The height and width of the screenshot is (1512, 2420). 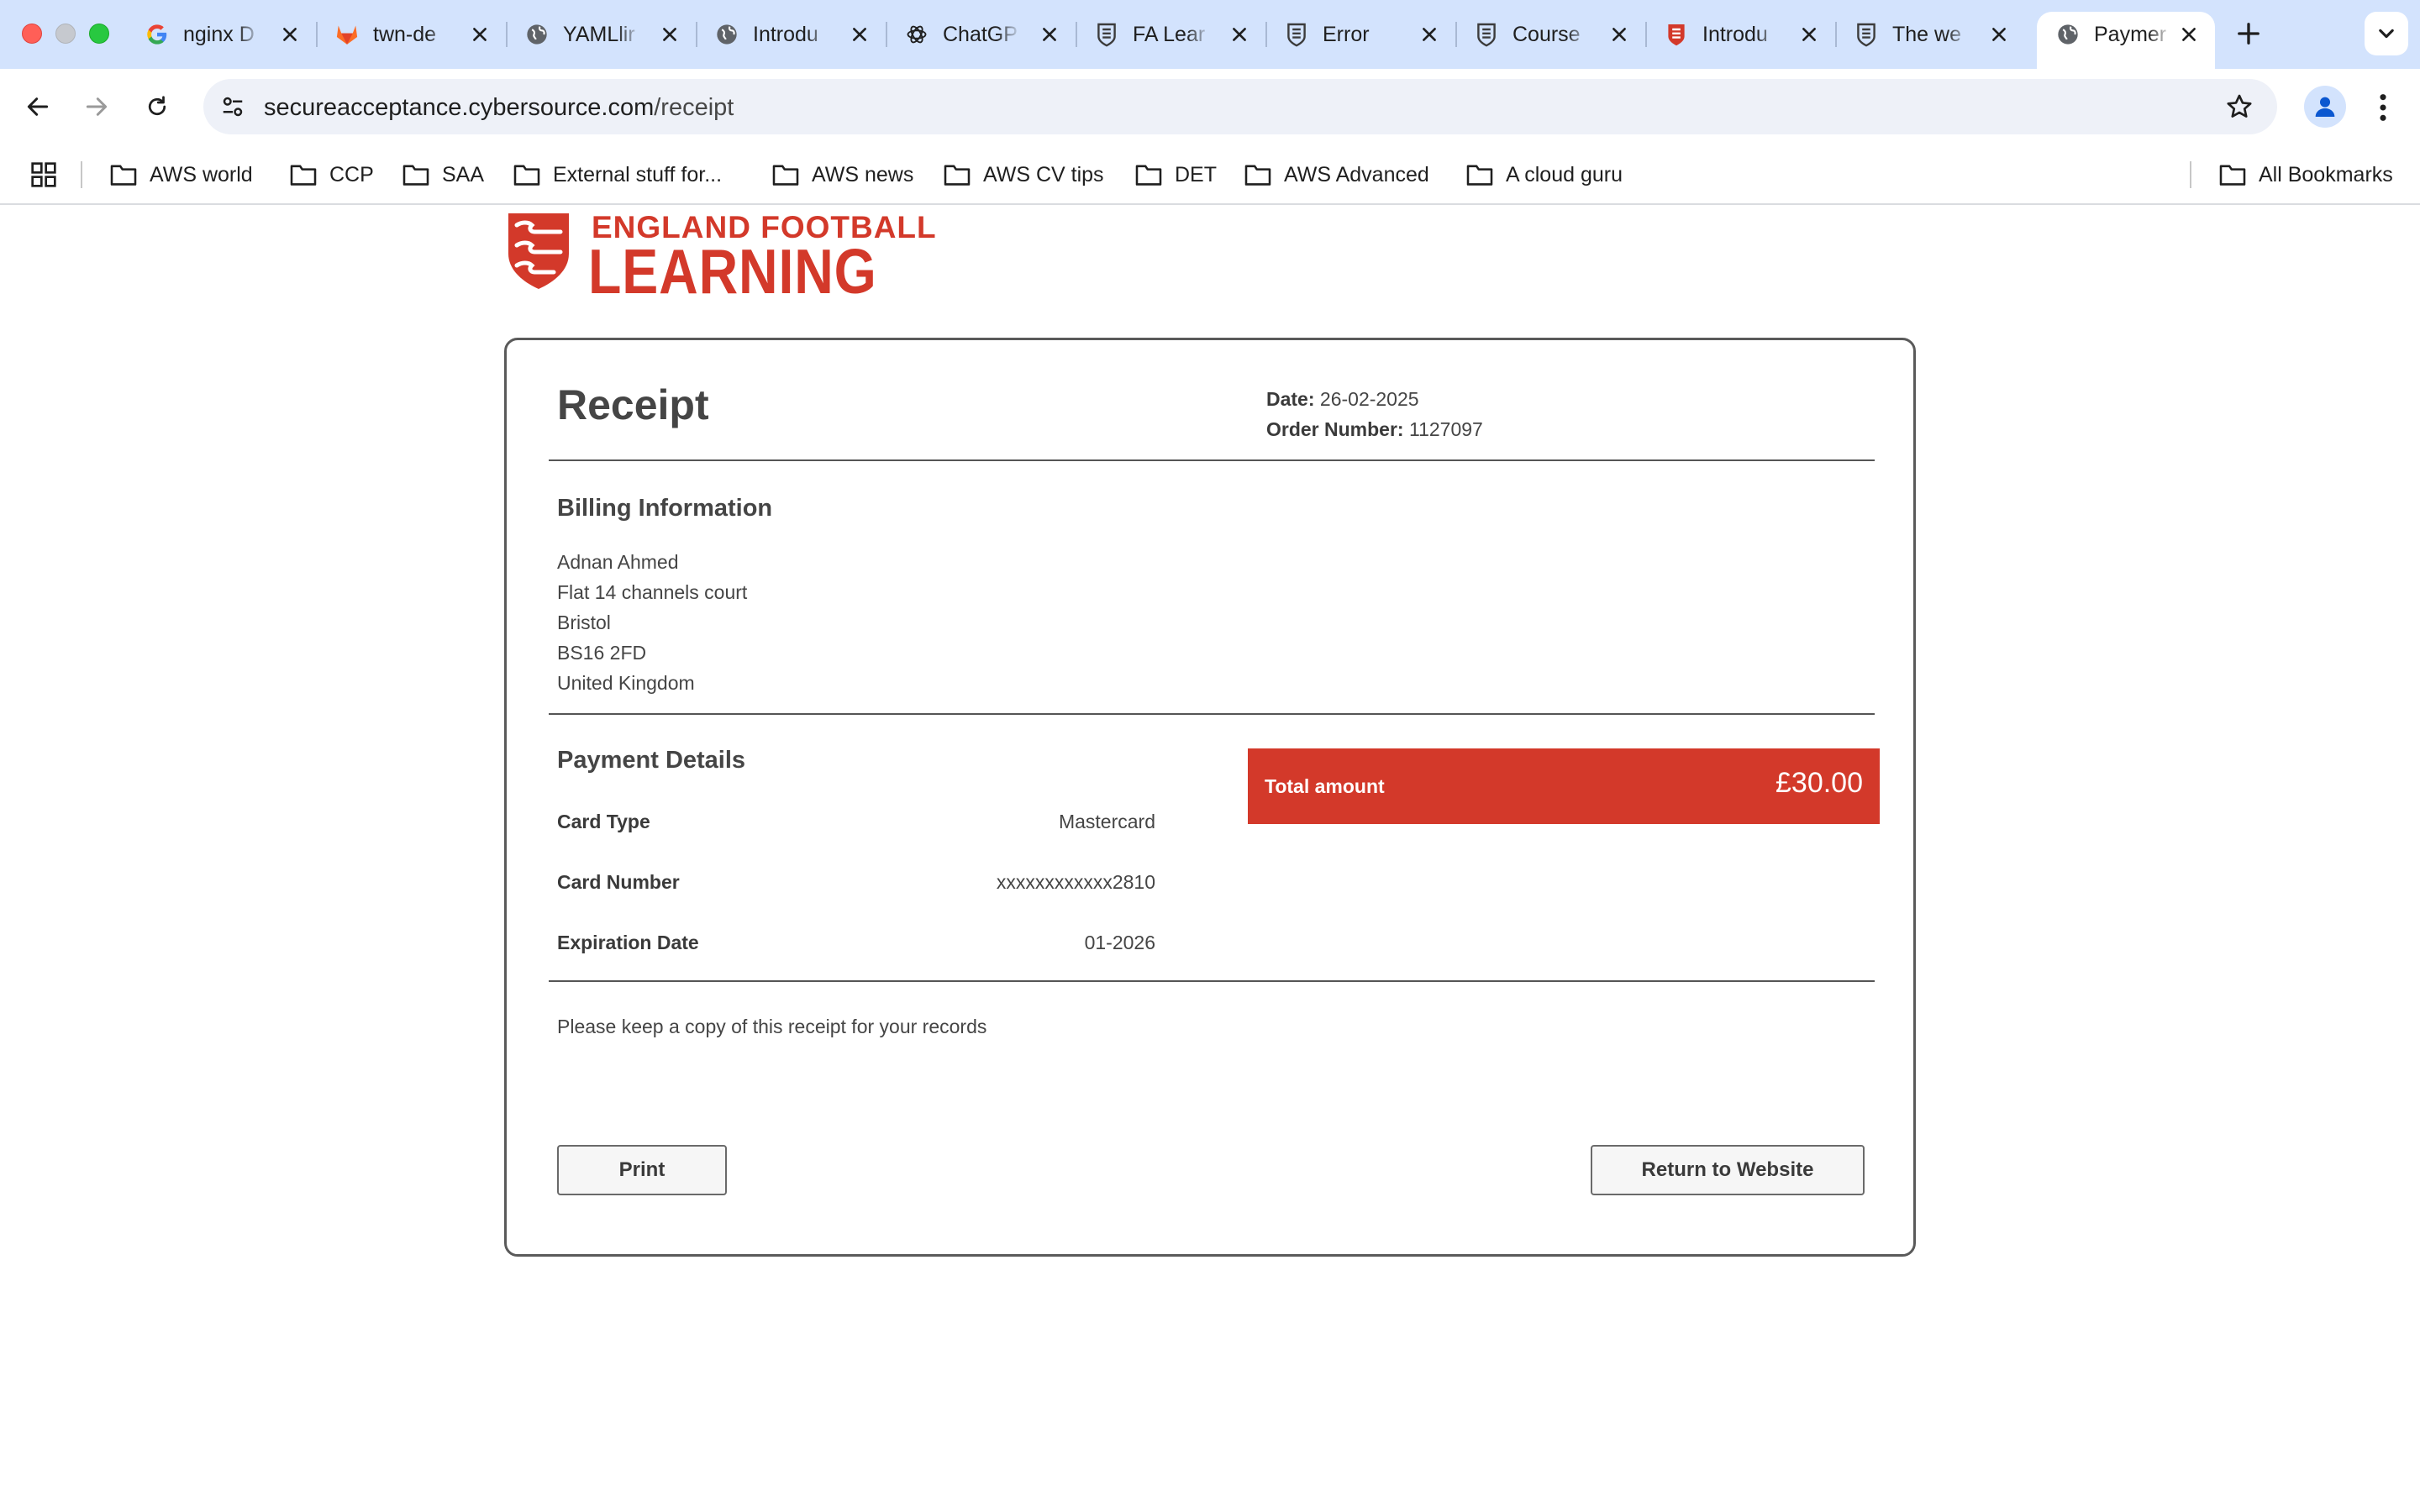 I want to click on window-close-button, so click(x=32, y=34).